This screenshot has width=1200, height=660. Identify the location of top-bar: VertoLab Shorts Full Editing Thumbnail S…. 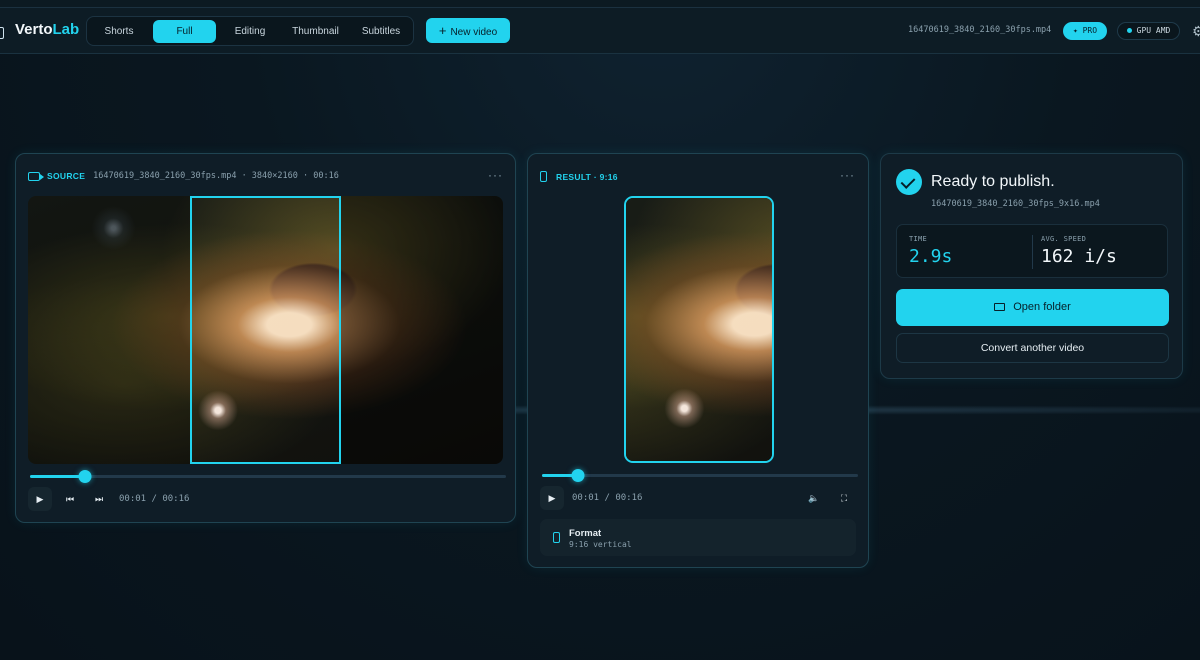
(600, 31).